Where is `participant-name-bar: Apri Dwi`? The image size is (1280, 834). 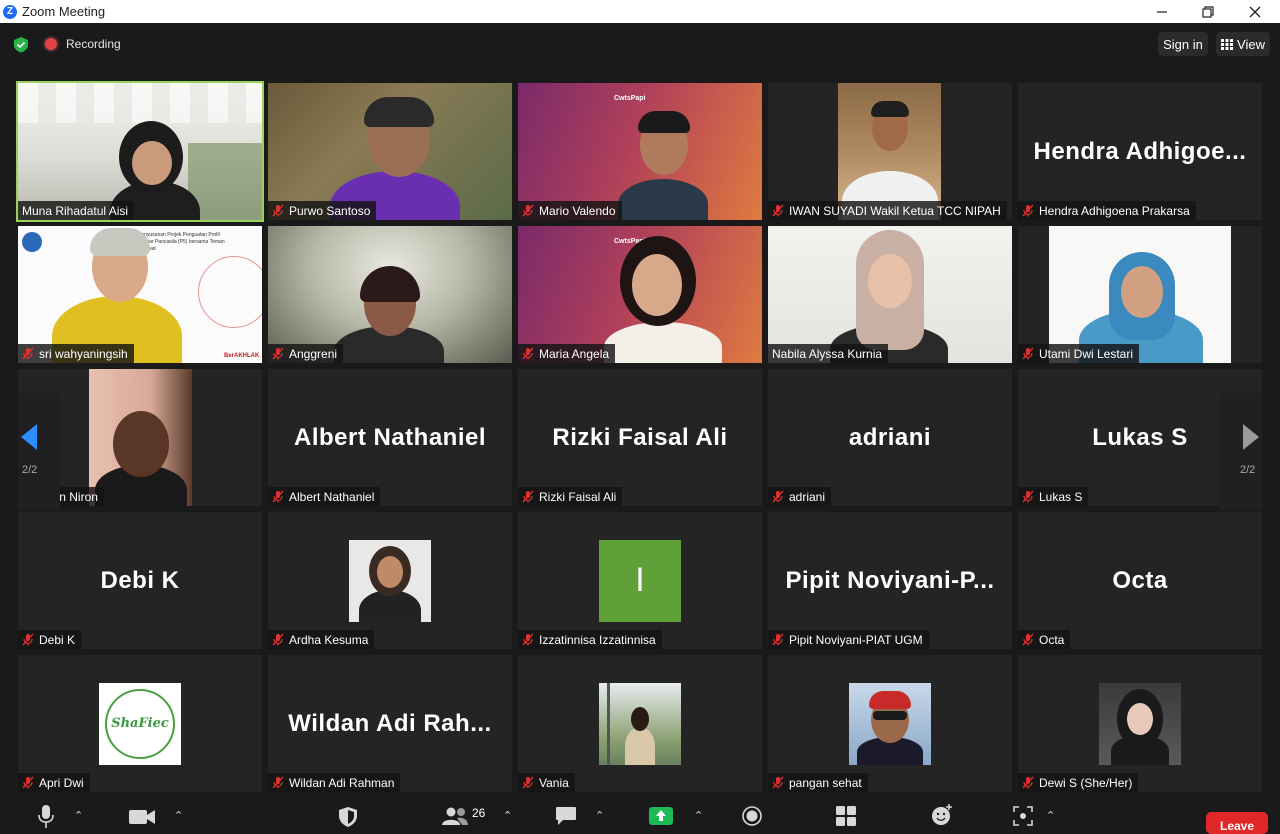
participant-name-bar: Apri Dwi is located at coordinates (54, 782).